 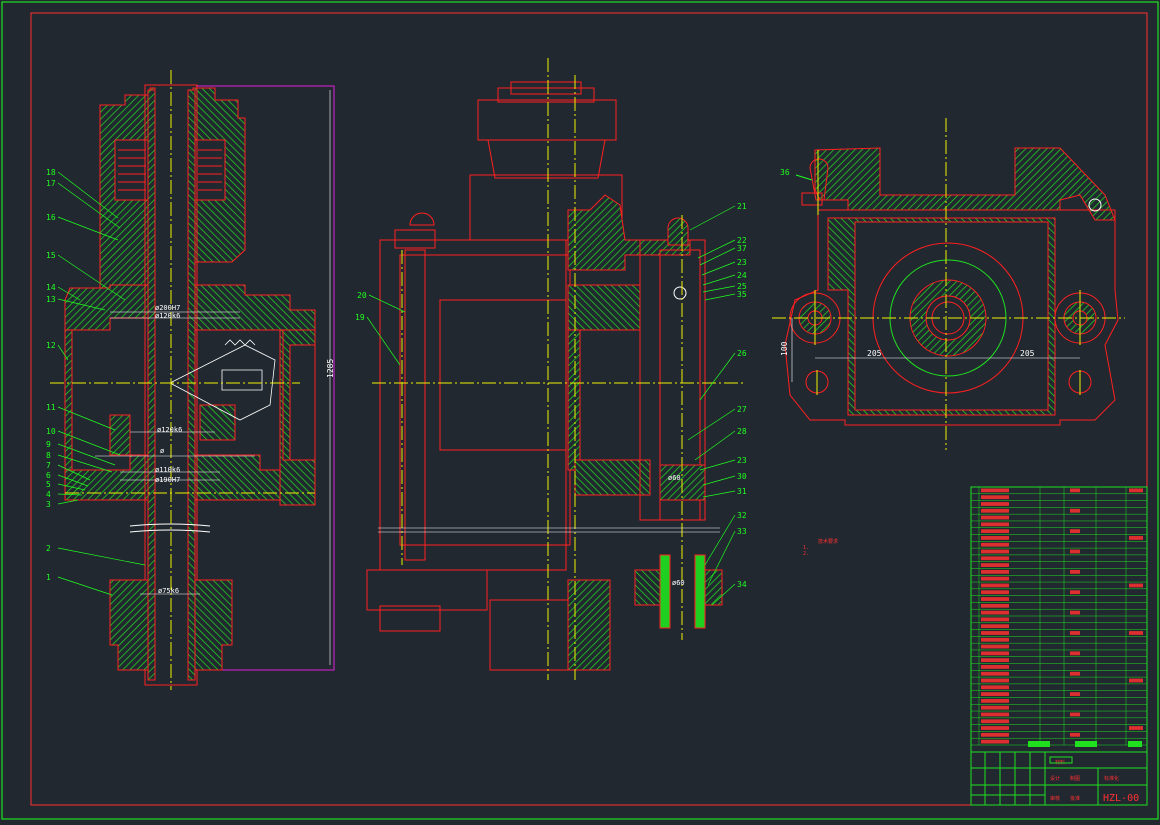 What do you see at coordinates (742, 353) in the screenshot?
I see `part-balloon: 26` at bounding box center [742, 353].